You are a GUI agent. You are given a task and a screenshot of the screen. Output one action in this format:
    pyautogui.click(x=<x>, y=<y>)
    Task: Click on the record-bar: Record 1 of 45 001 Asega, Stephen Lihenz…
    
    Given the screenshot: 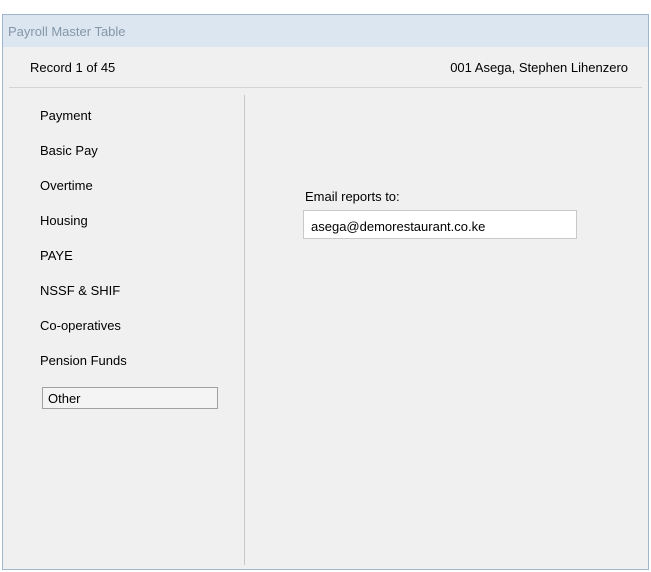 What is the action you would take?
    pyautogui.click(x=325, y=68)
    